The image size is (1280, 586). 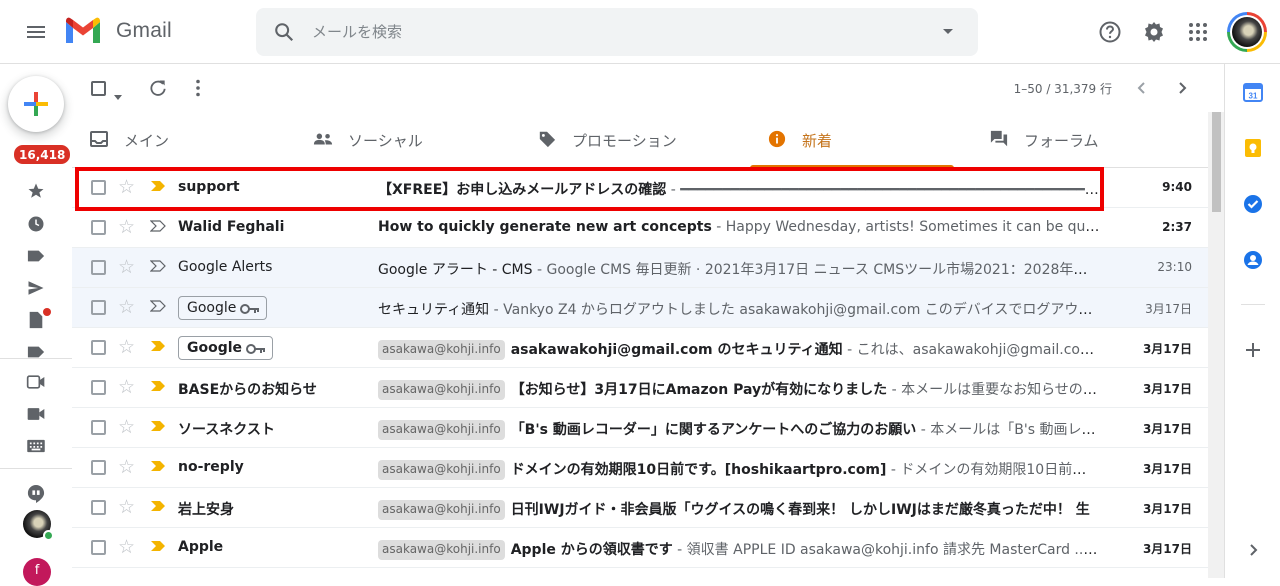 I want to click on scrollbar-thumb, so click(x=1216, y=162).